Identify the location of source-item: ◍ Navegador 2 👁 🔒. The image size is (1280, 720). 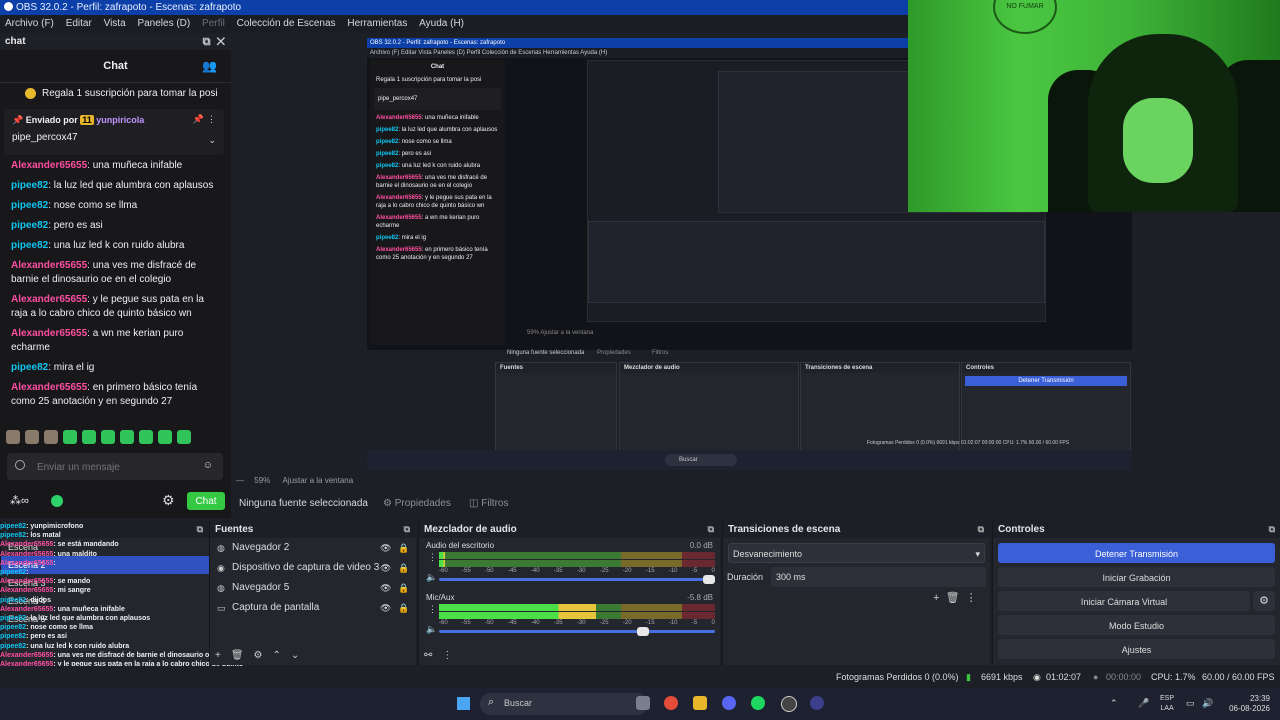
(313, 548).